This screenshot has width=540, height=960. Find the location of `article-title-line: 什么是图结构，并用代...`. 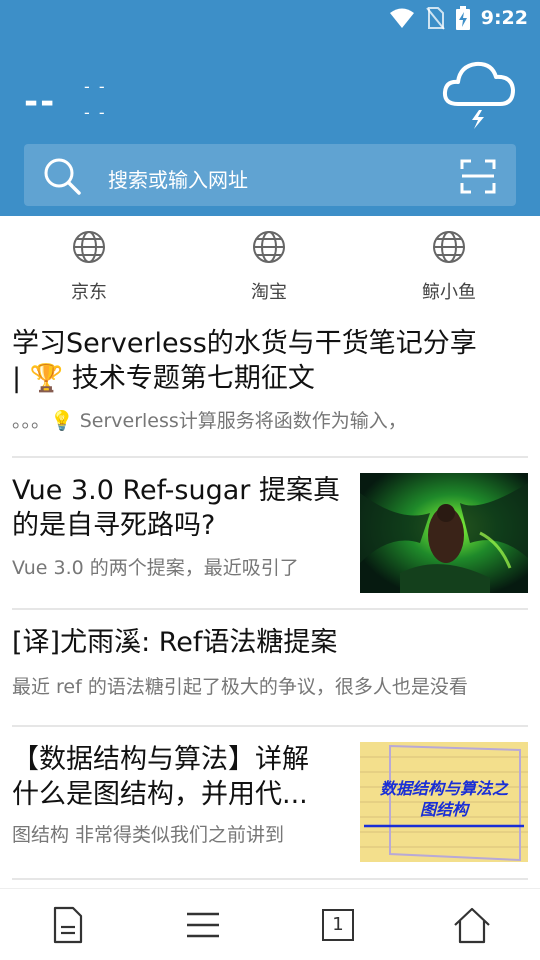

article-title-line: 什么是图结构，并用代... is located at coordinates (160, 794).